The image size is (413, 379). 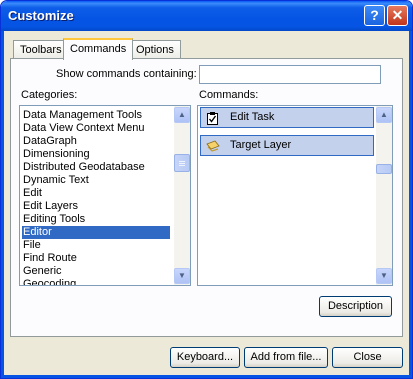 I want to click on tab-options: Options, so click(x=155, y=50).